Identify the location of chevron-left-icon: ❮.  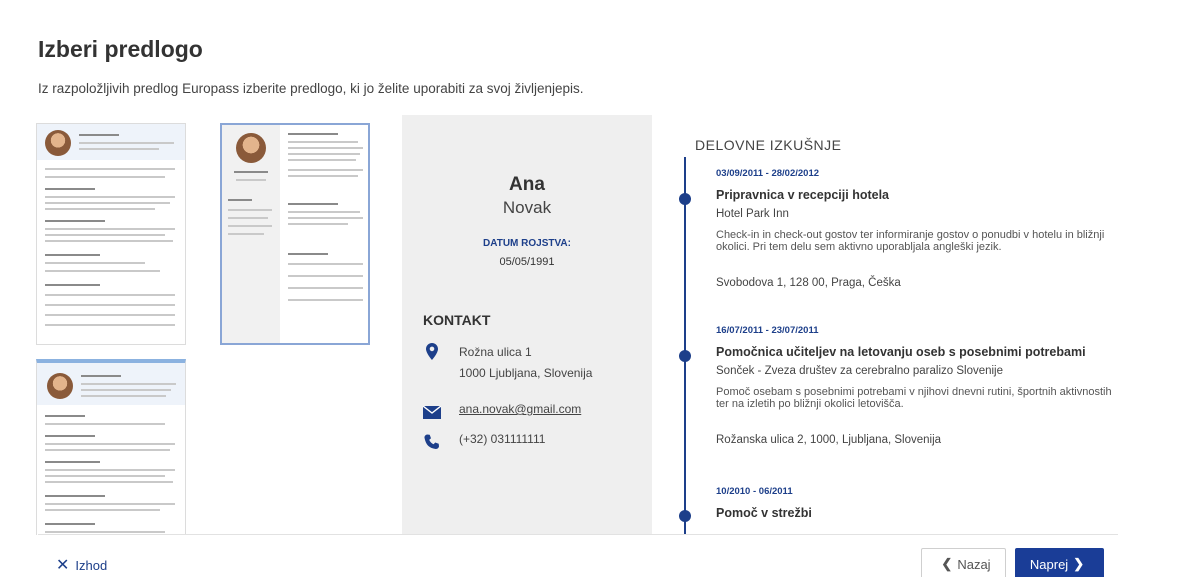
(947, 563).